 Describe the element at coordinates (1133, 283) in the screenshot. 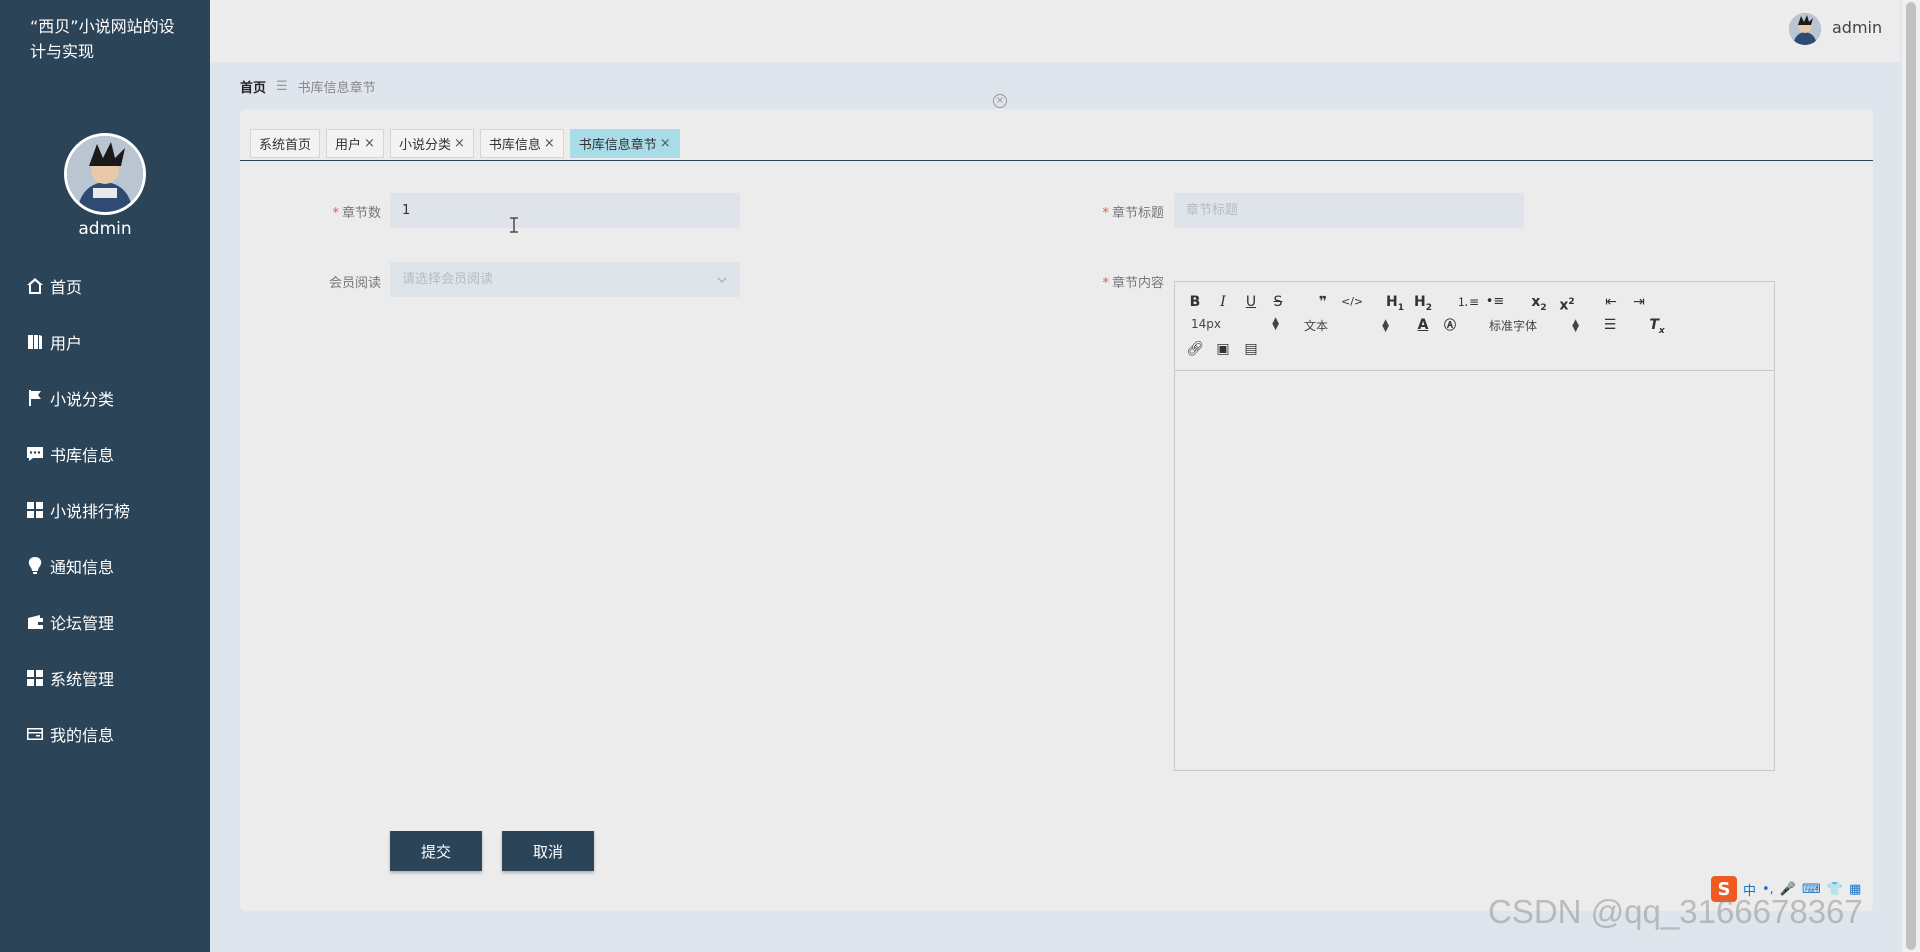

I see `chapter-content-label: * 章节内容` at that location.